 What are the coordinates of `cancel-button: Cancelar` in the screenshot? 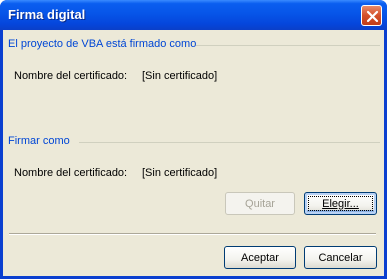 It's located at (340, 257).